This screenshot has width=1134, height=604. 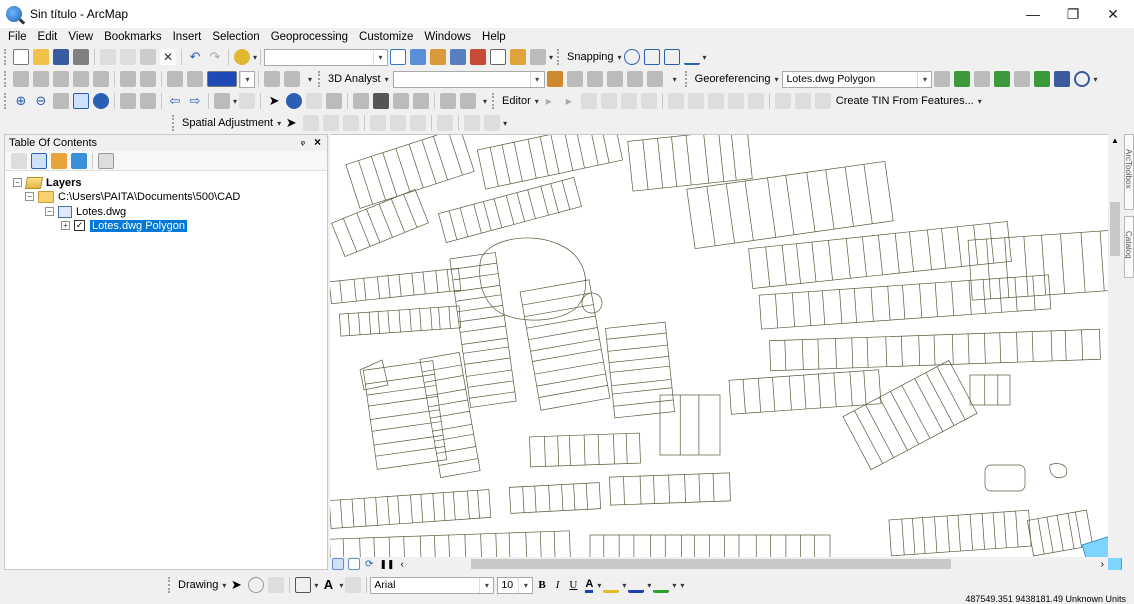 I want to click on redo-icon: ↷, so click(x=215, y=57).